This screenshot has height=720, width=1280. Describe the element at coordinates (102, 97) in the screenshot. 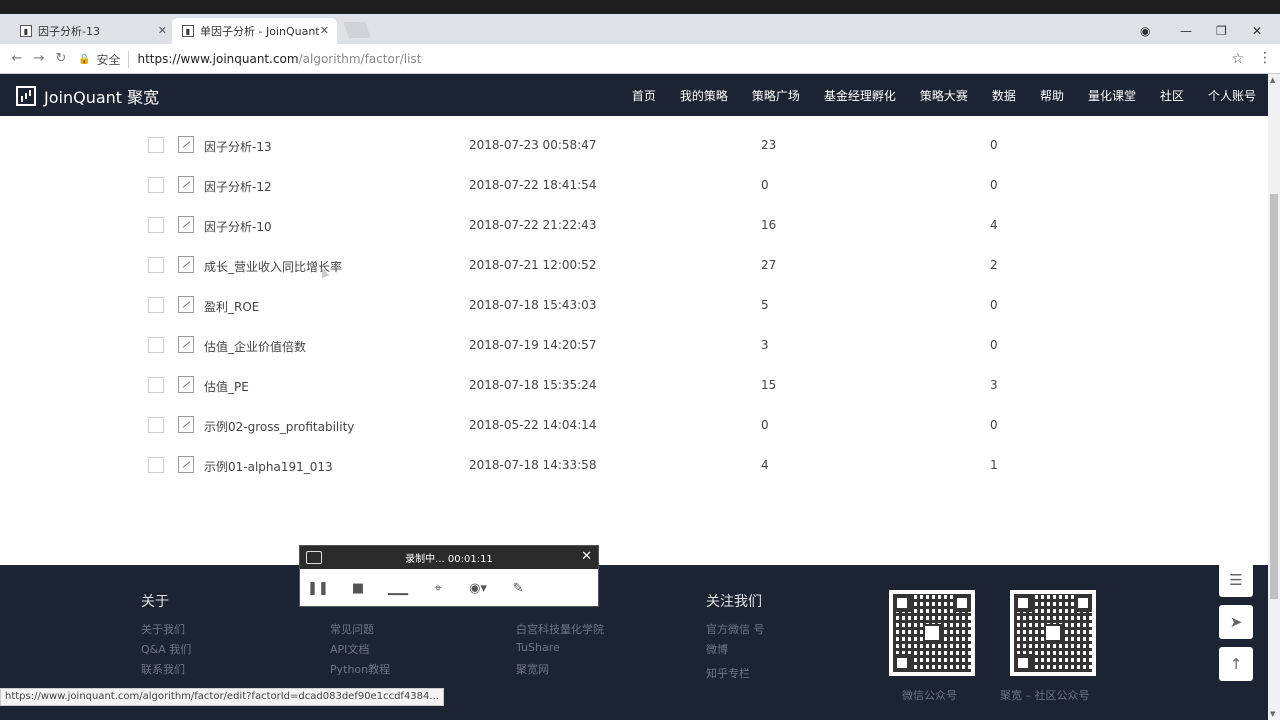

I see `logo-text: JoinQuant 聚宽` at that location.